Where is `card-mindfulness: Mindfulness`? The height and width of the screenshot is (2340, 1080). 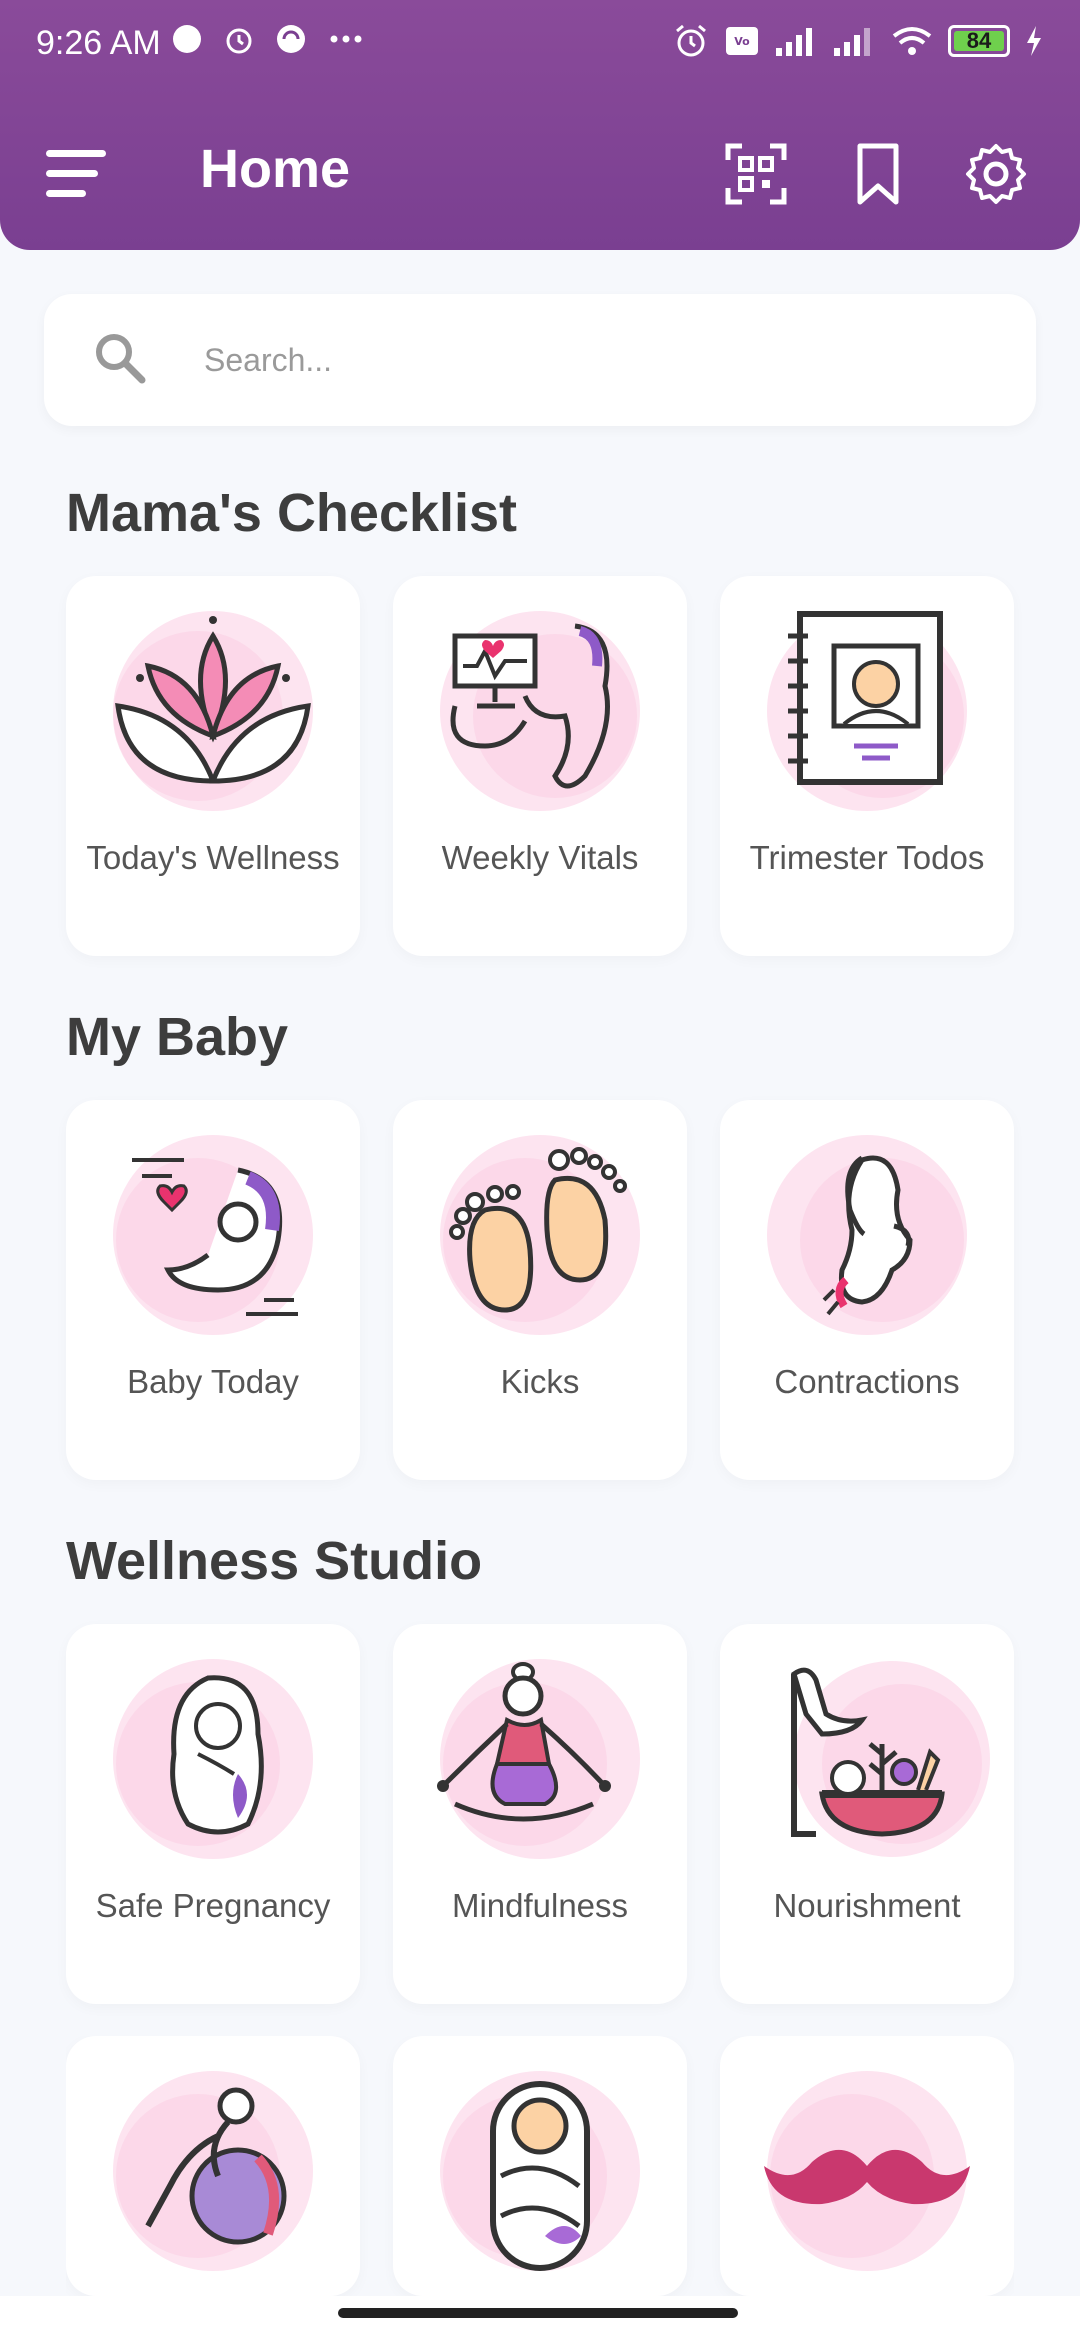
card-mindfulness: Mindfulness is located at coordinates (540, 1814).